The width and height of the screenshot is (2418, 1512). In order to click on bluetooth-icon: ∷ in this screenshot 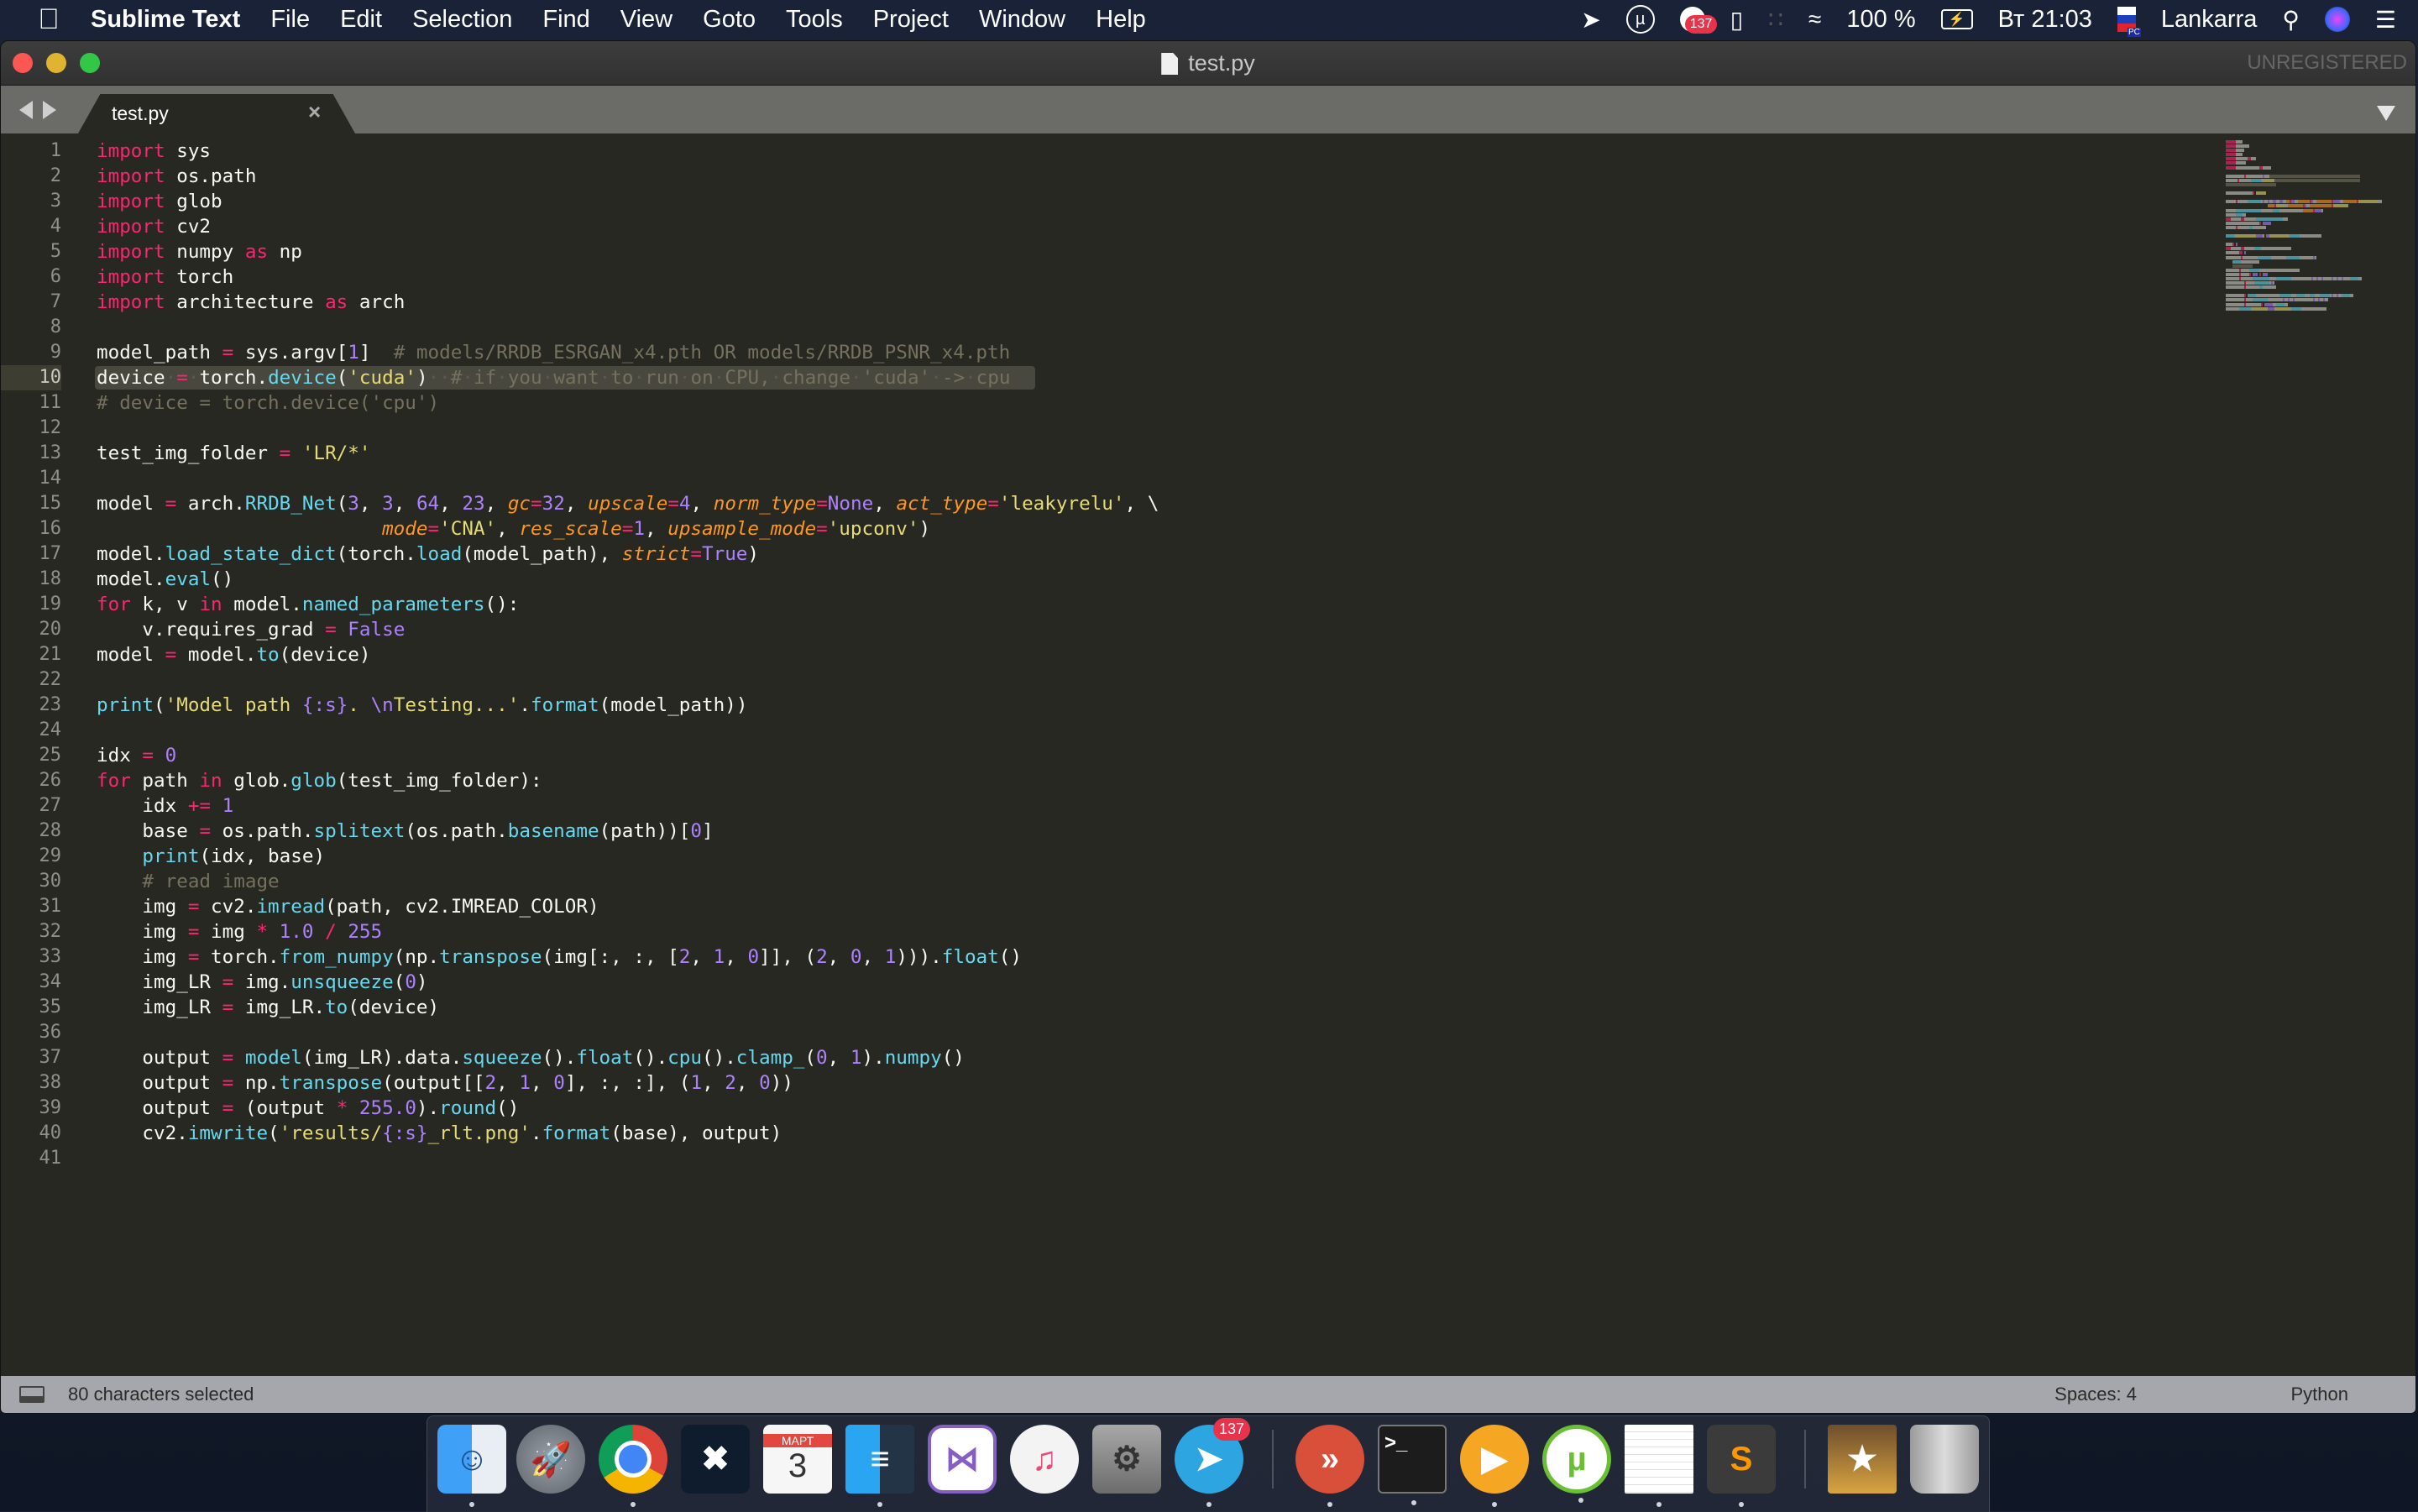, I will do `click(1775, 20)`.